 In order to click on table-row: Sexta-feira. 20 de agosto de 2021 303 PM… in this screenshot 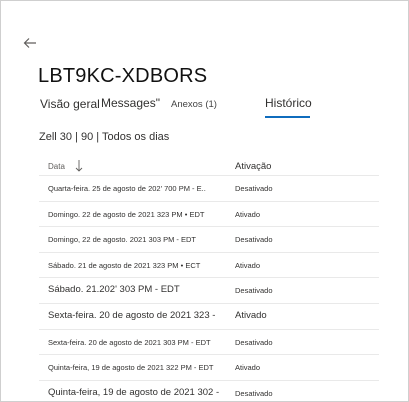, I will do `click(209, 341)`.